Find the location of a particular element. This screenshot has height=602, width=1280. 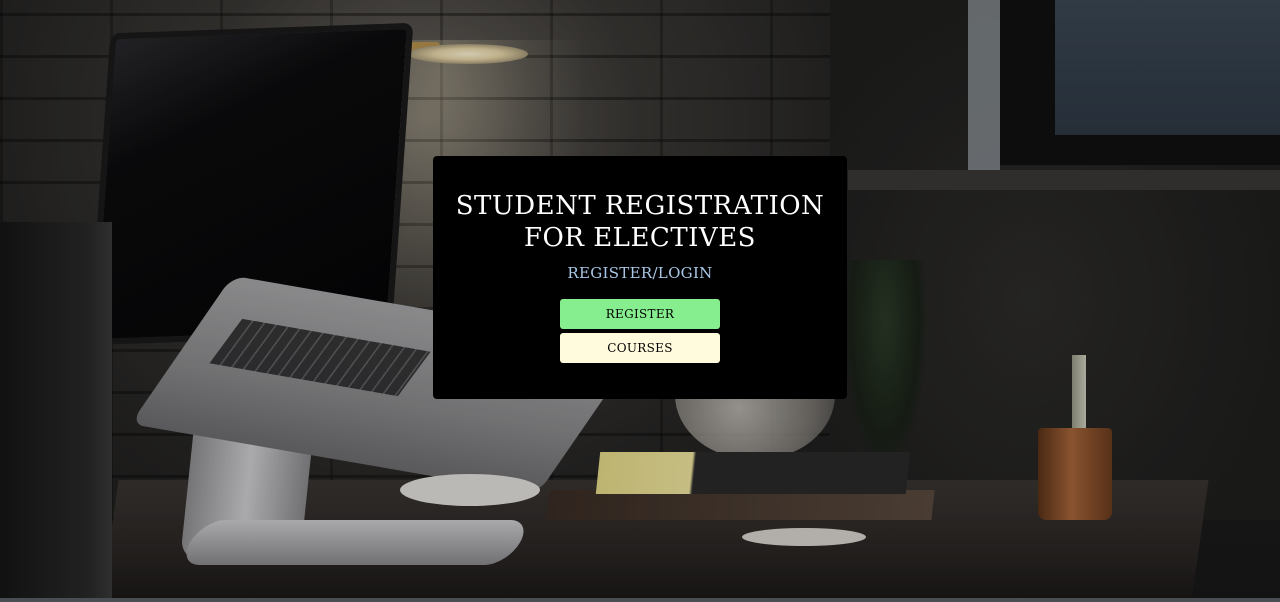

courses-button: COURSES is located at coordinates (640, 348).